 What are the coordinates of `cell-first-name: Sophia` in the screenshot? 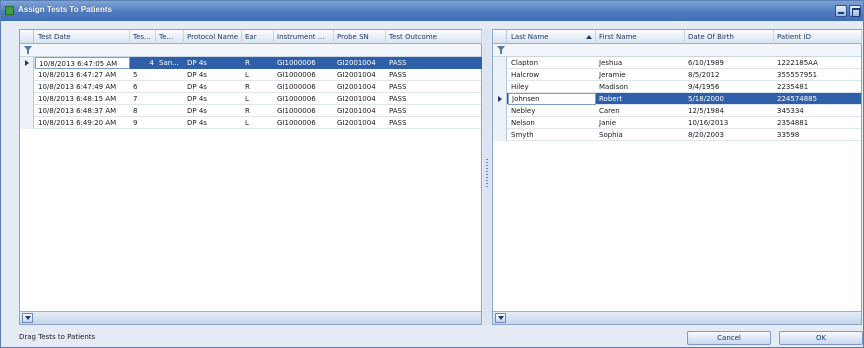 It's located at (640, 135).